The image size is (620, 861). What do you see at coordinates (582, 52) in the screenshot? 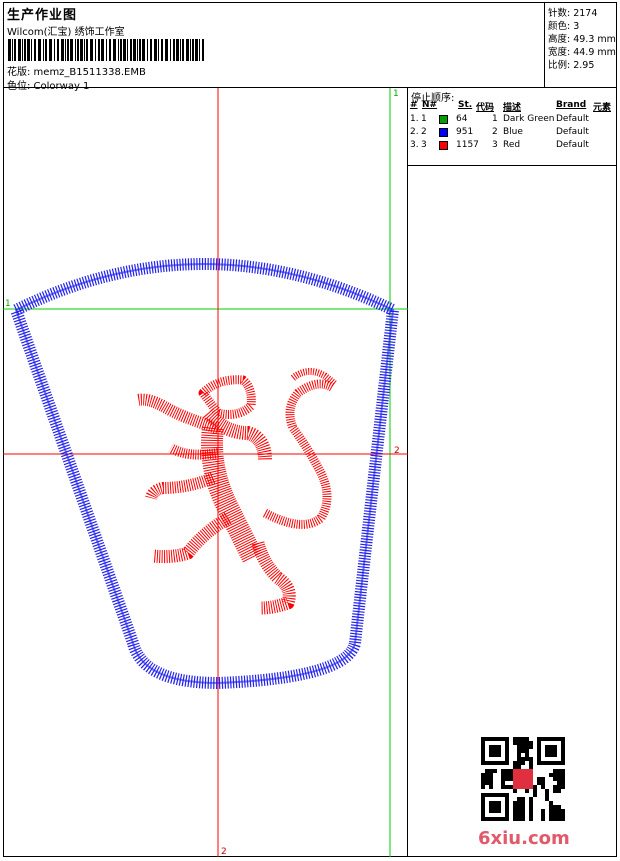
I see `design-width: 宽度: 44.9 mm` at bounding box center [582, 52].